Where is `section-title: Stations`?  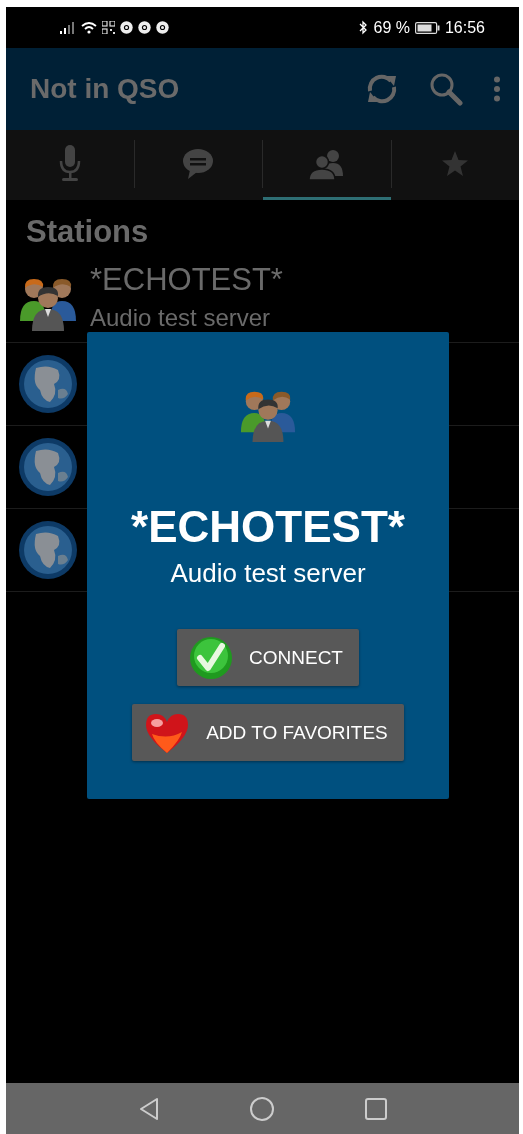 section-title: Stations is located at coordinates (87, 232).